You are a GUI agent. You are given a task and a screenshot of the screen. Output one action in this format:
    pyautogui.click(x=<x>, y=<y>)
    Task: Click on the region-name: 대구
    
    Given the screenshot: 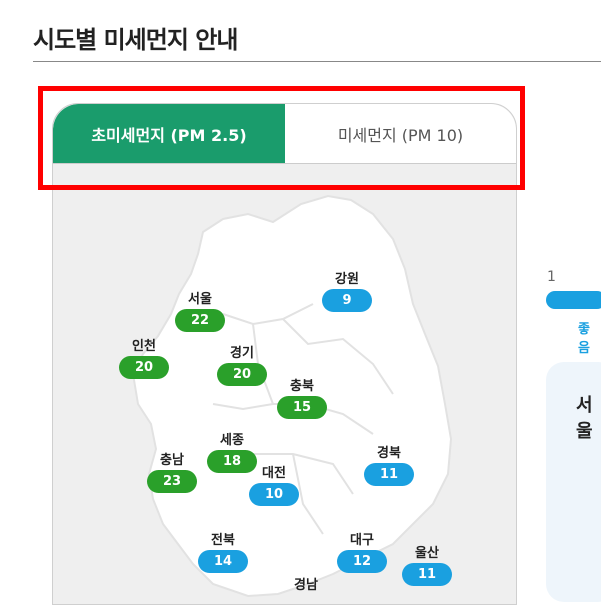 What is the action you would take?
    pyautogui.click(x=362, y=540)
    